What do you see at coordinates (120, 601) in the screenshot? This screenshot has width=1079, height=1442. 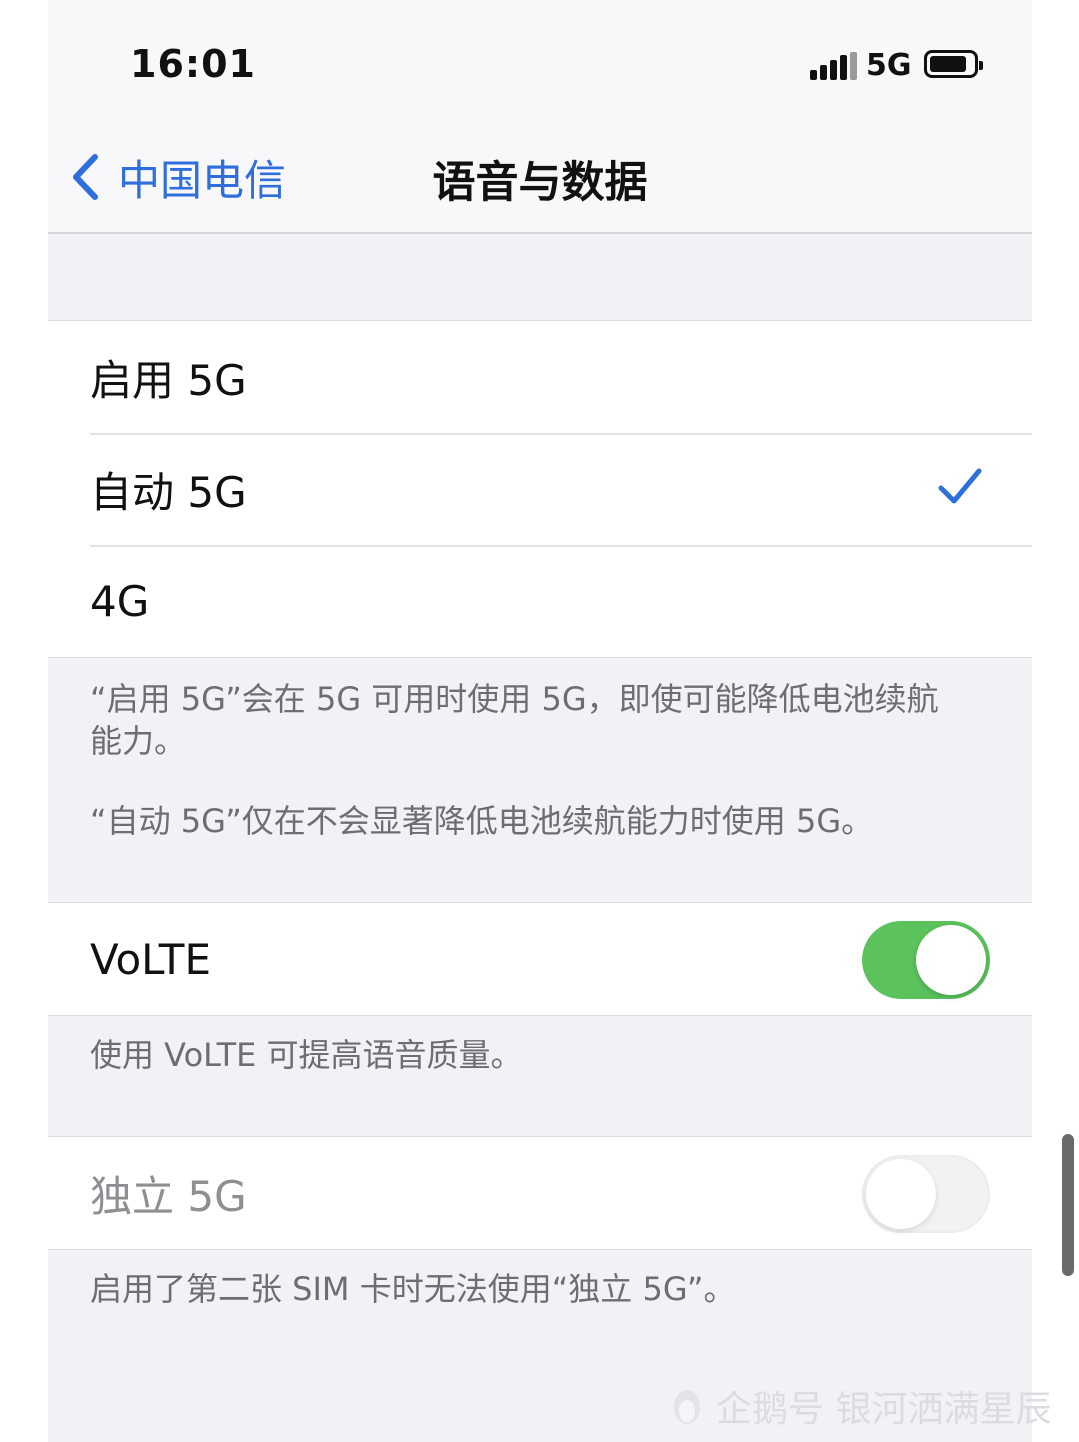 I see `option-label: 4G` at bounding box center [120, 601].